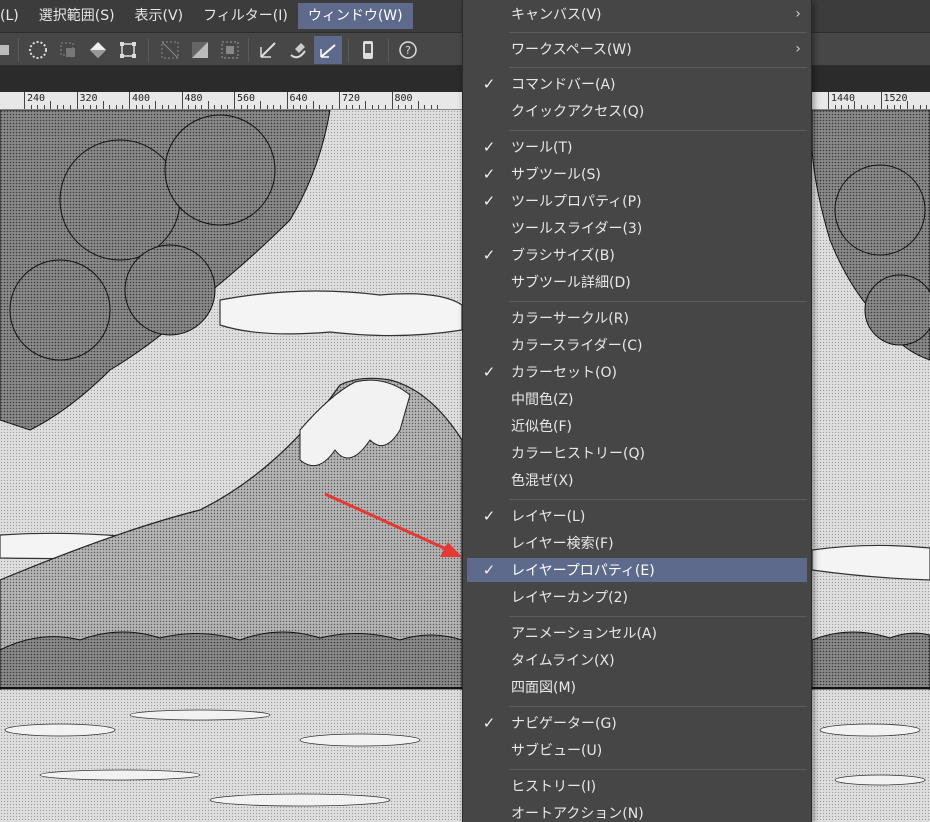 This screenshot has height=822, width=930. What do you see at coordinates (637, 49) in the screenshot?
I see `window-menu-item: ワークスペース(W) ›` at bounding box center [637, 49].